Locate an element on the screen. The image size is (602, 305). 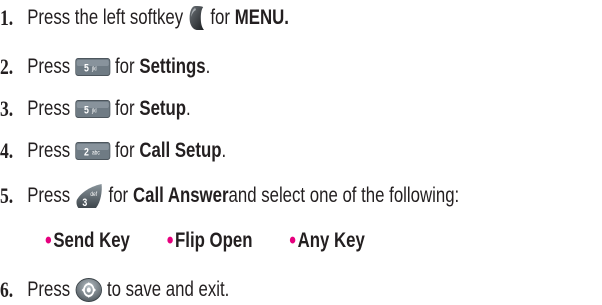
step-3: 3. Press 5 jkl for Setup . is located at coordinates (95, 109).